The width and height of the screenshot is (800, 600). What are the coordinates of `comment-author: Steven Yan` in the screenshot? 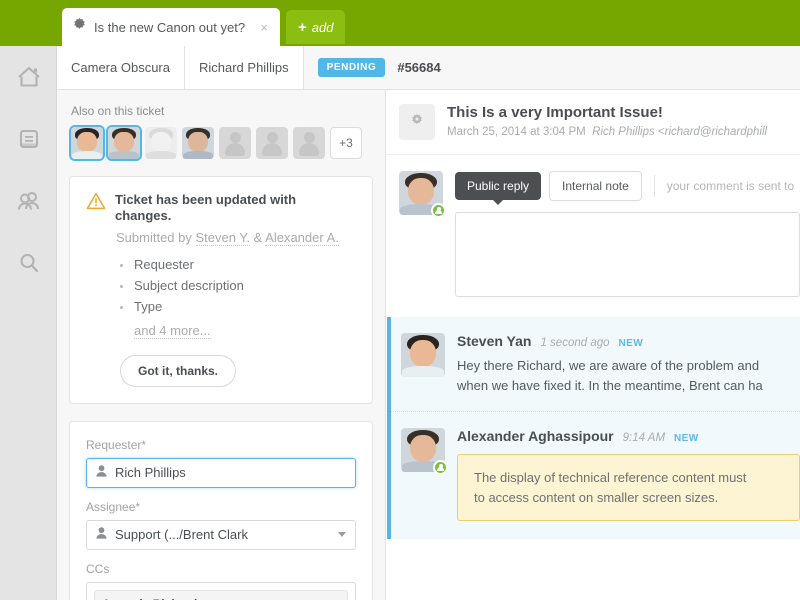 It's located at (494, 341).